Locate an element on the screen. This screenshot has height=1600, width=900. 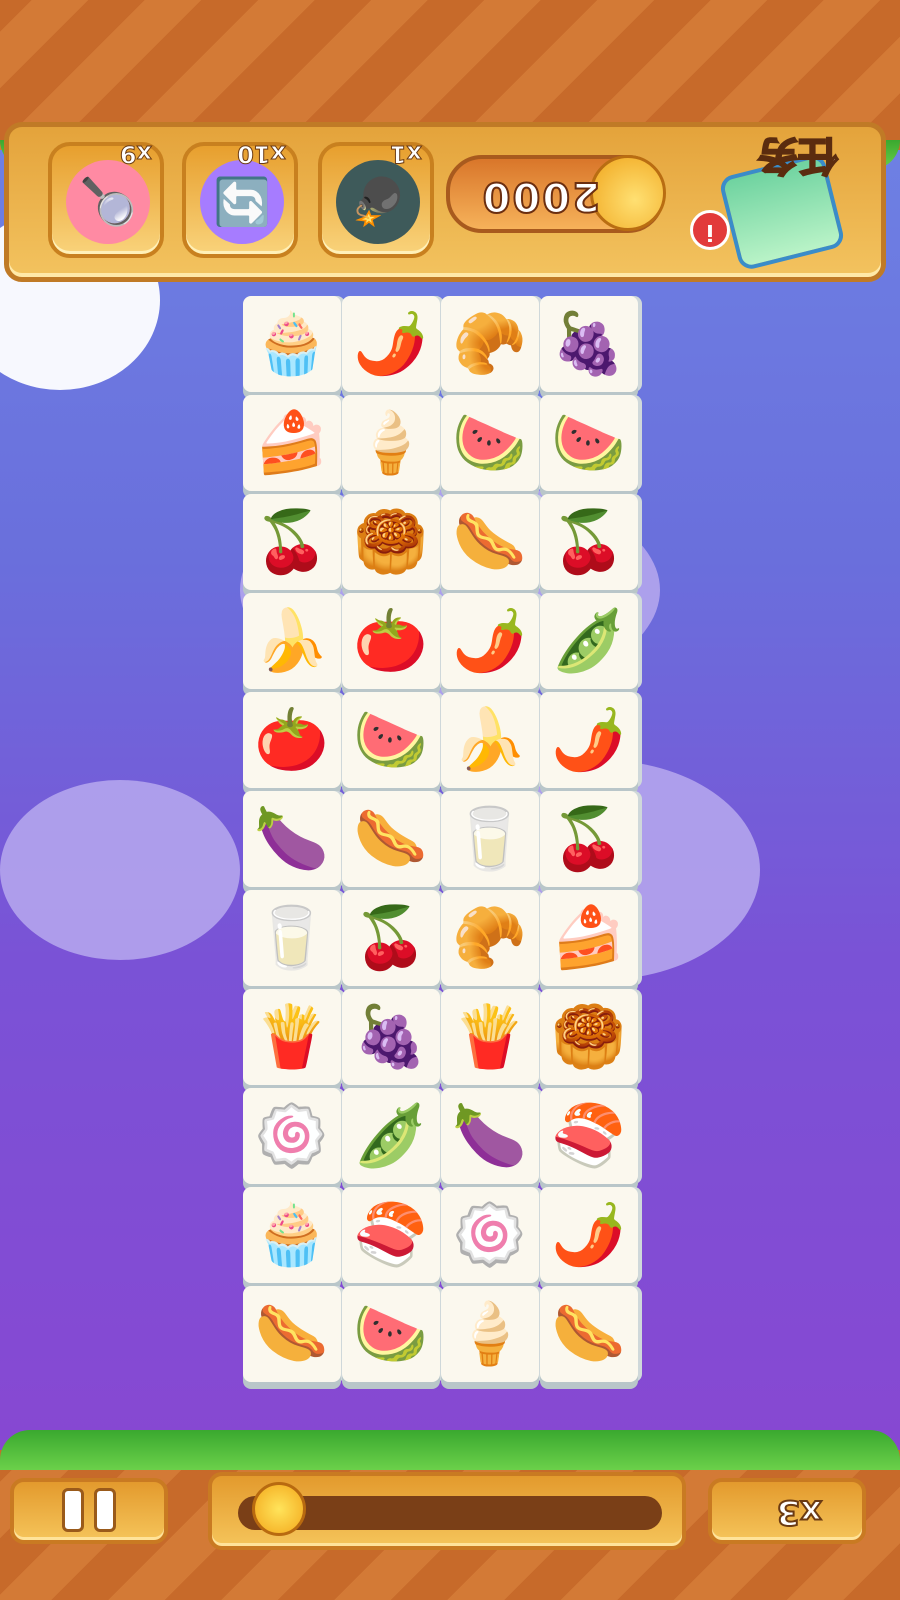
shuffle-icon: 🔄 is located at coordinates (242, 202).